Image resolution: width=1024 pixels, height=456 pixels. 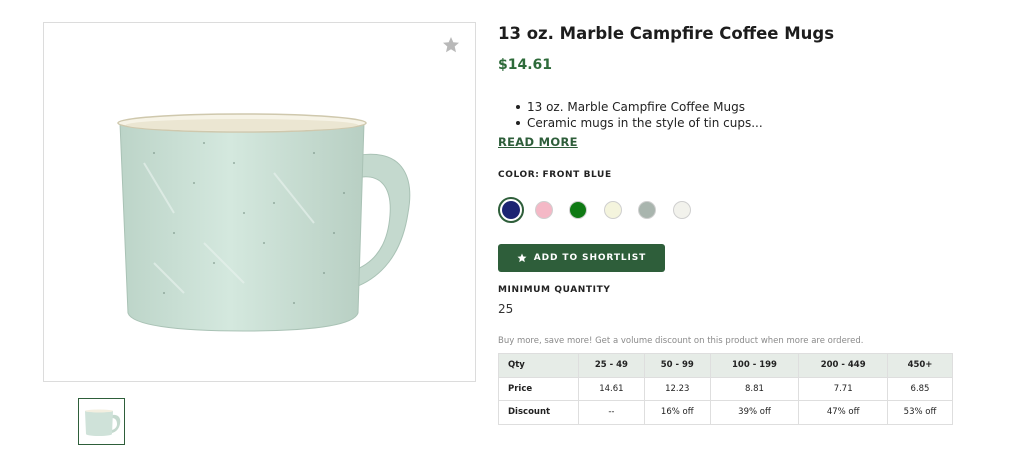 I want to click on read-more-link: READ MORE, so click(x=538, y=142).